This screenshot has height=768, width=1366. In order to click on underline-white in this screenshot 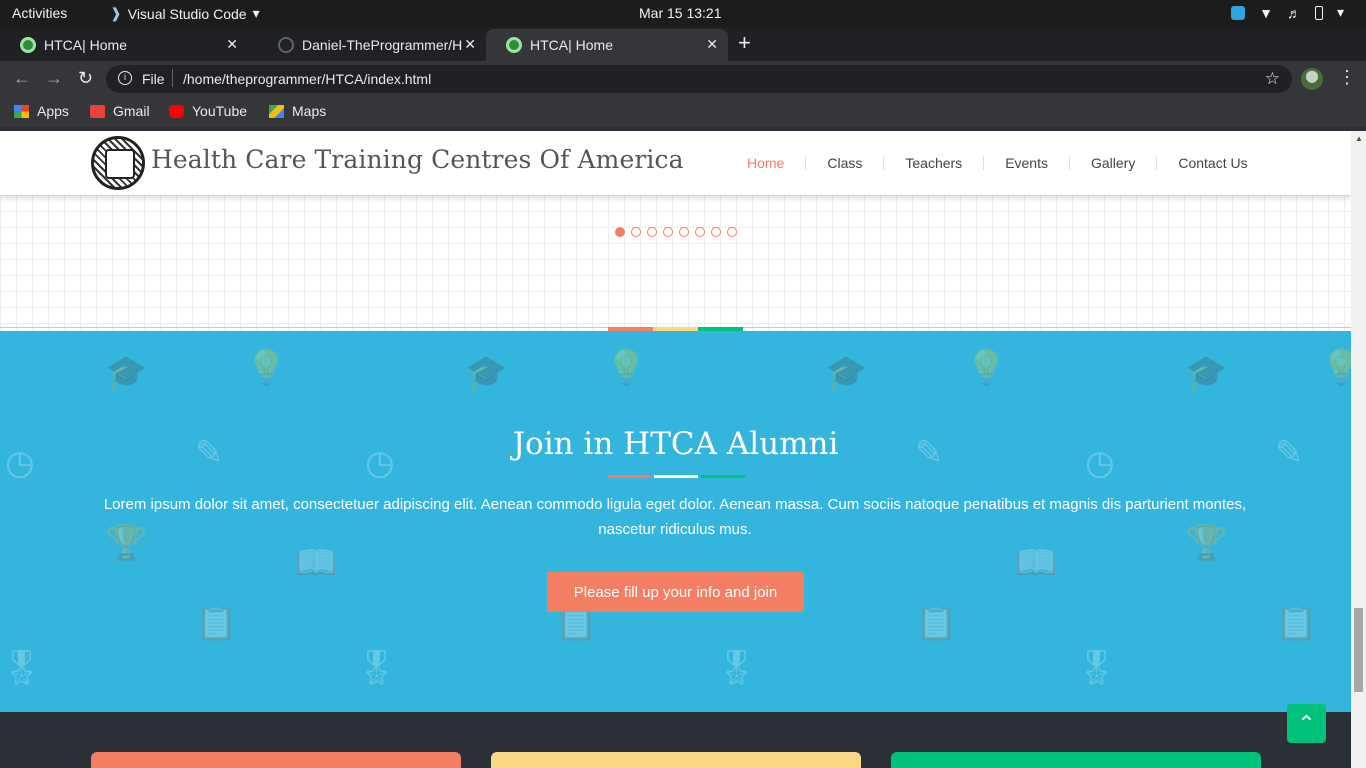, I will do `click(676, 476)`.